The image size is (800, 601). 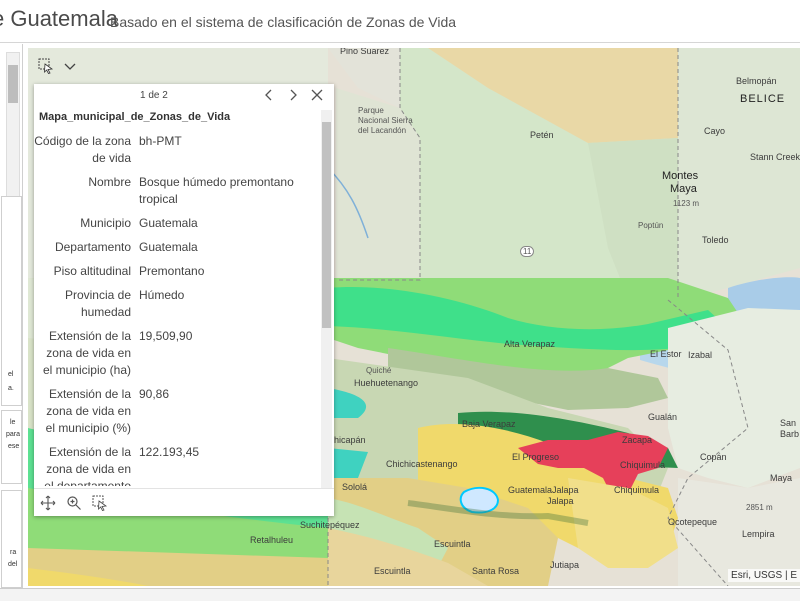 What do you see at coordinates (46, 66) in the screenshot?
I see `select-cursor-icon` at bounding box center [46, 66].